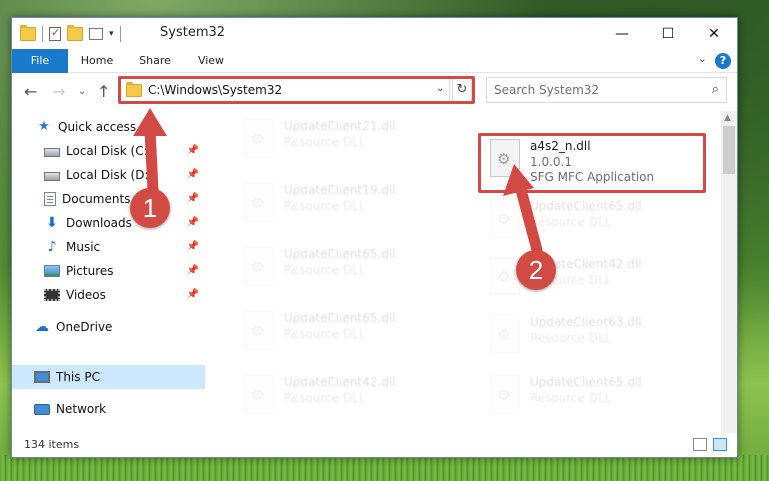  I want to click on network-icon, so click(42, 409).